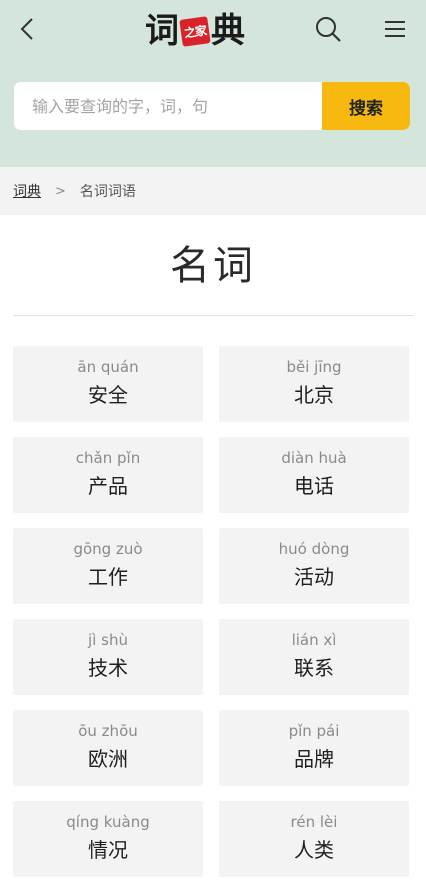  Describe the element at coordinates (213, 266) in the screenshot. I see `page-title: 名词` at that location.